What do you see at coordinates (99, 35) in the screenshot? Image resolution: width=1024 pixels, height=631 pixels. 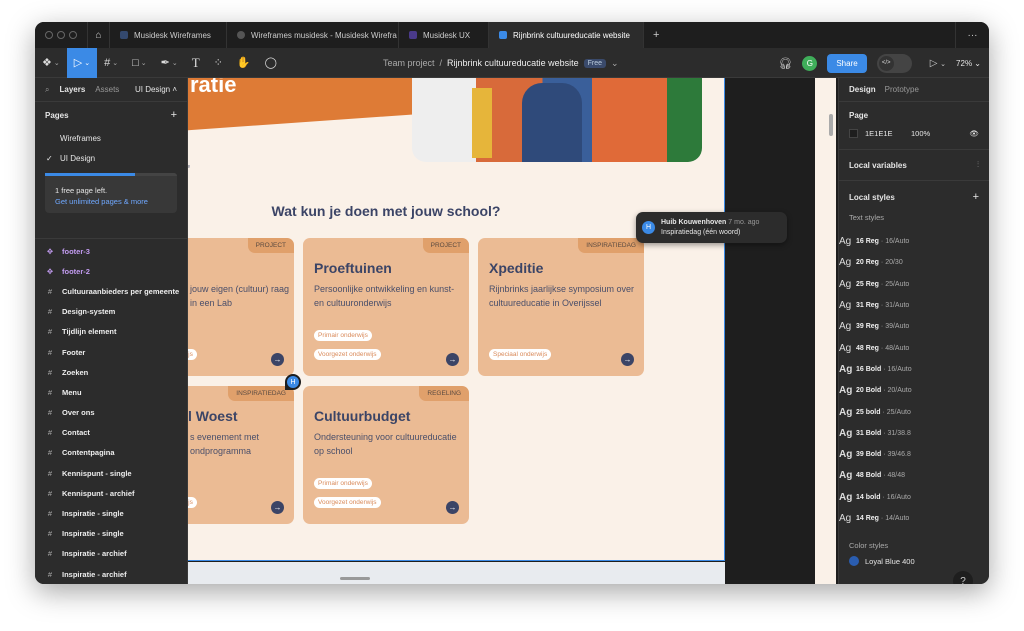 I see `home-icon: ⌂` at bounding box center [99, 35].